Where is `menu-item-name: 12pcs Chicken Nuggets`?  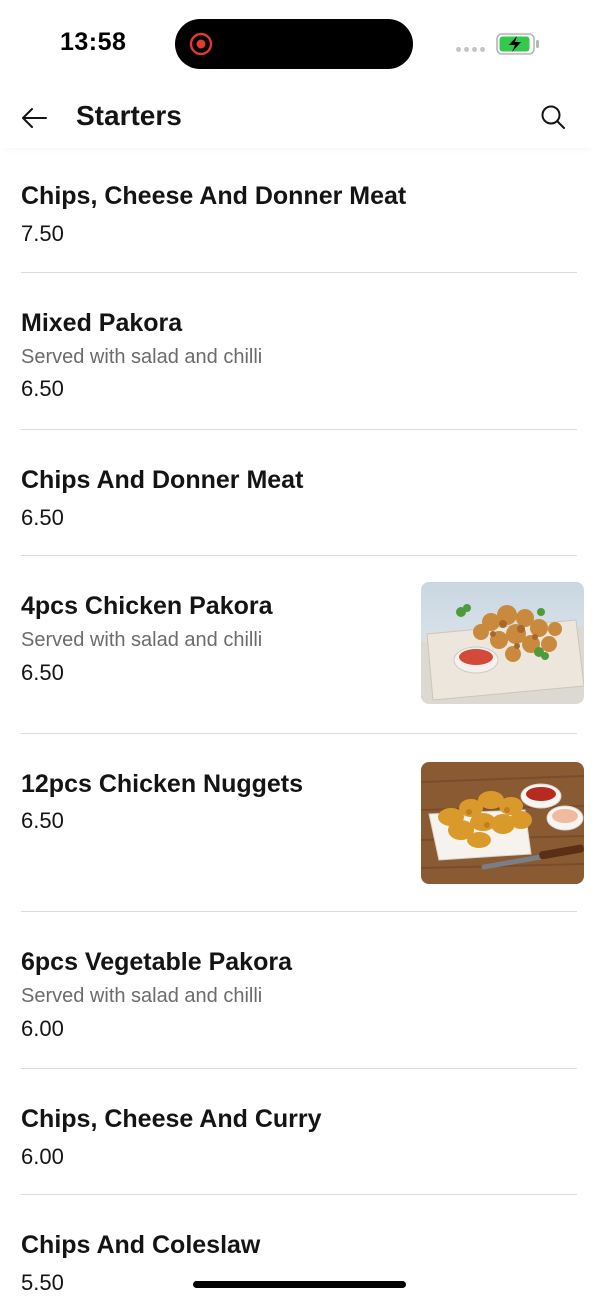
menu-item-name: 12pcs Chicken Nuggets is located at coordinates (162, 784).